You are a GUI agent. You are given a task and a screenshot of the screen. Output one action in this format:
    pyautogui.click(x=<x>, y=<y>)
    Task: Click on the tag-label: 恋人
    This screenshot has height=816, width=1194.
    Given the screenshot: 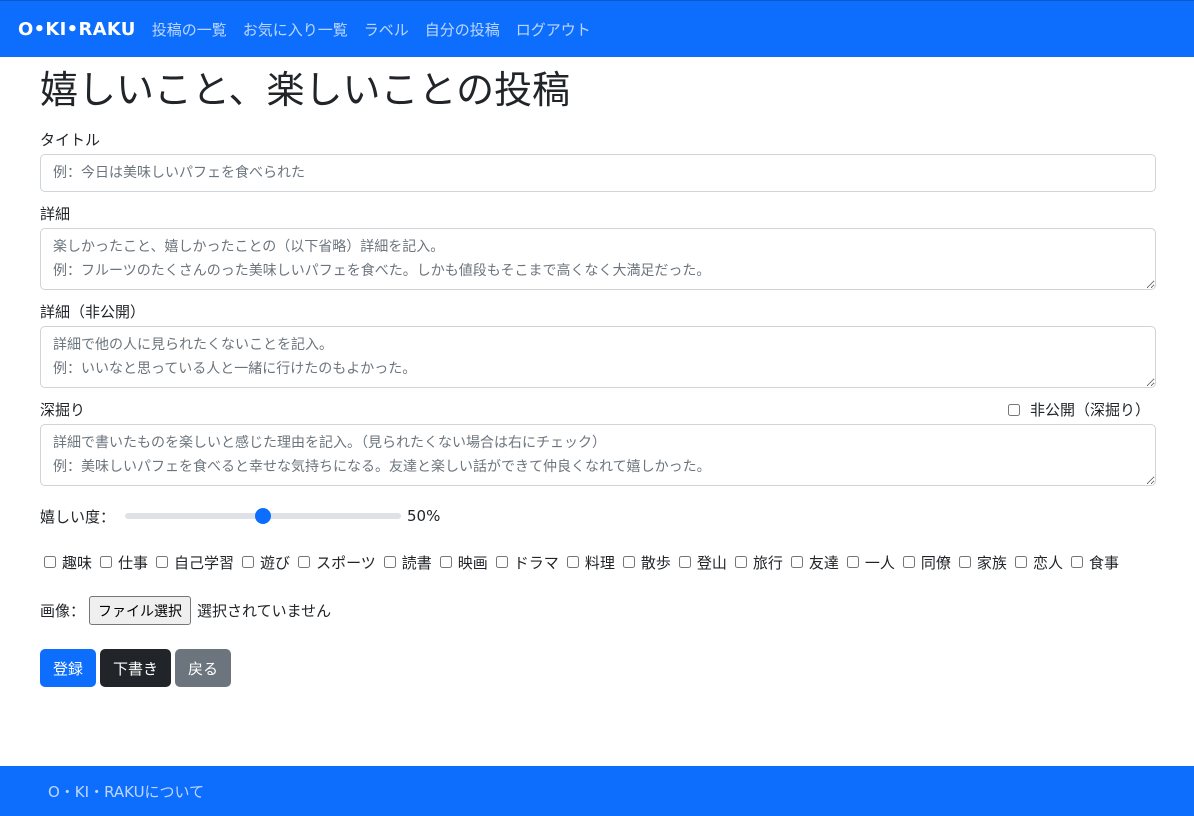 What is the action you would take?
    pyautogui.click(x=1047, y=562)
    